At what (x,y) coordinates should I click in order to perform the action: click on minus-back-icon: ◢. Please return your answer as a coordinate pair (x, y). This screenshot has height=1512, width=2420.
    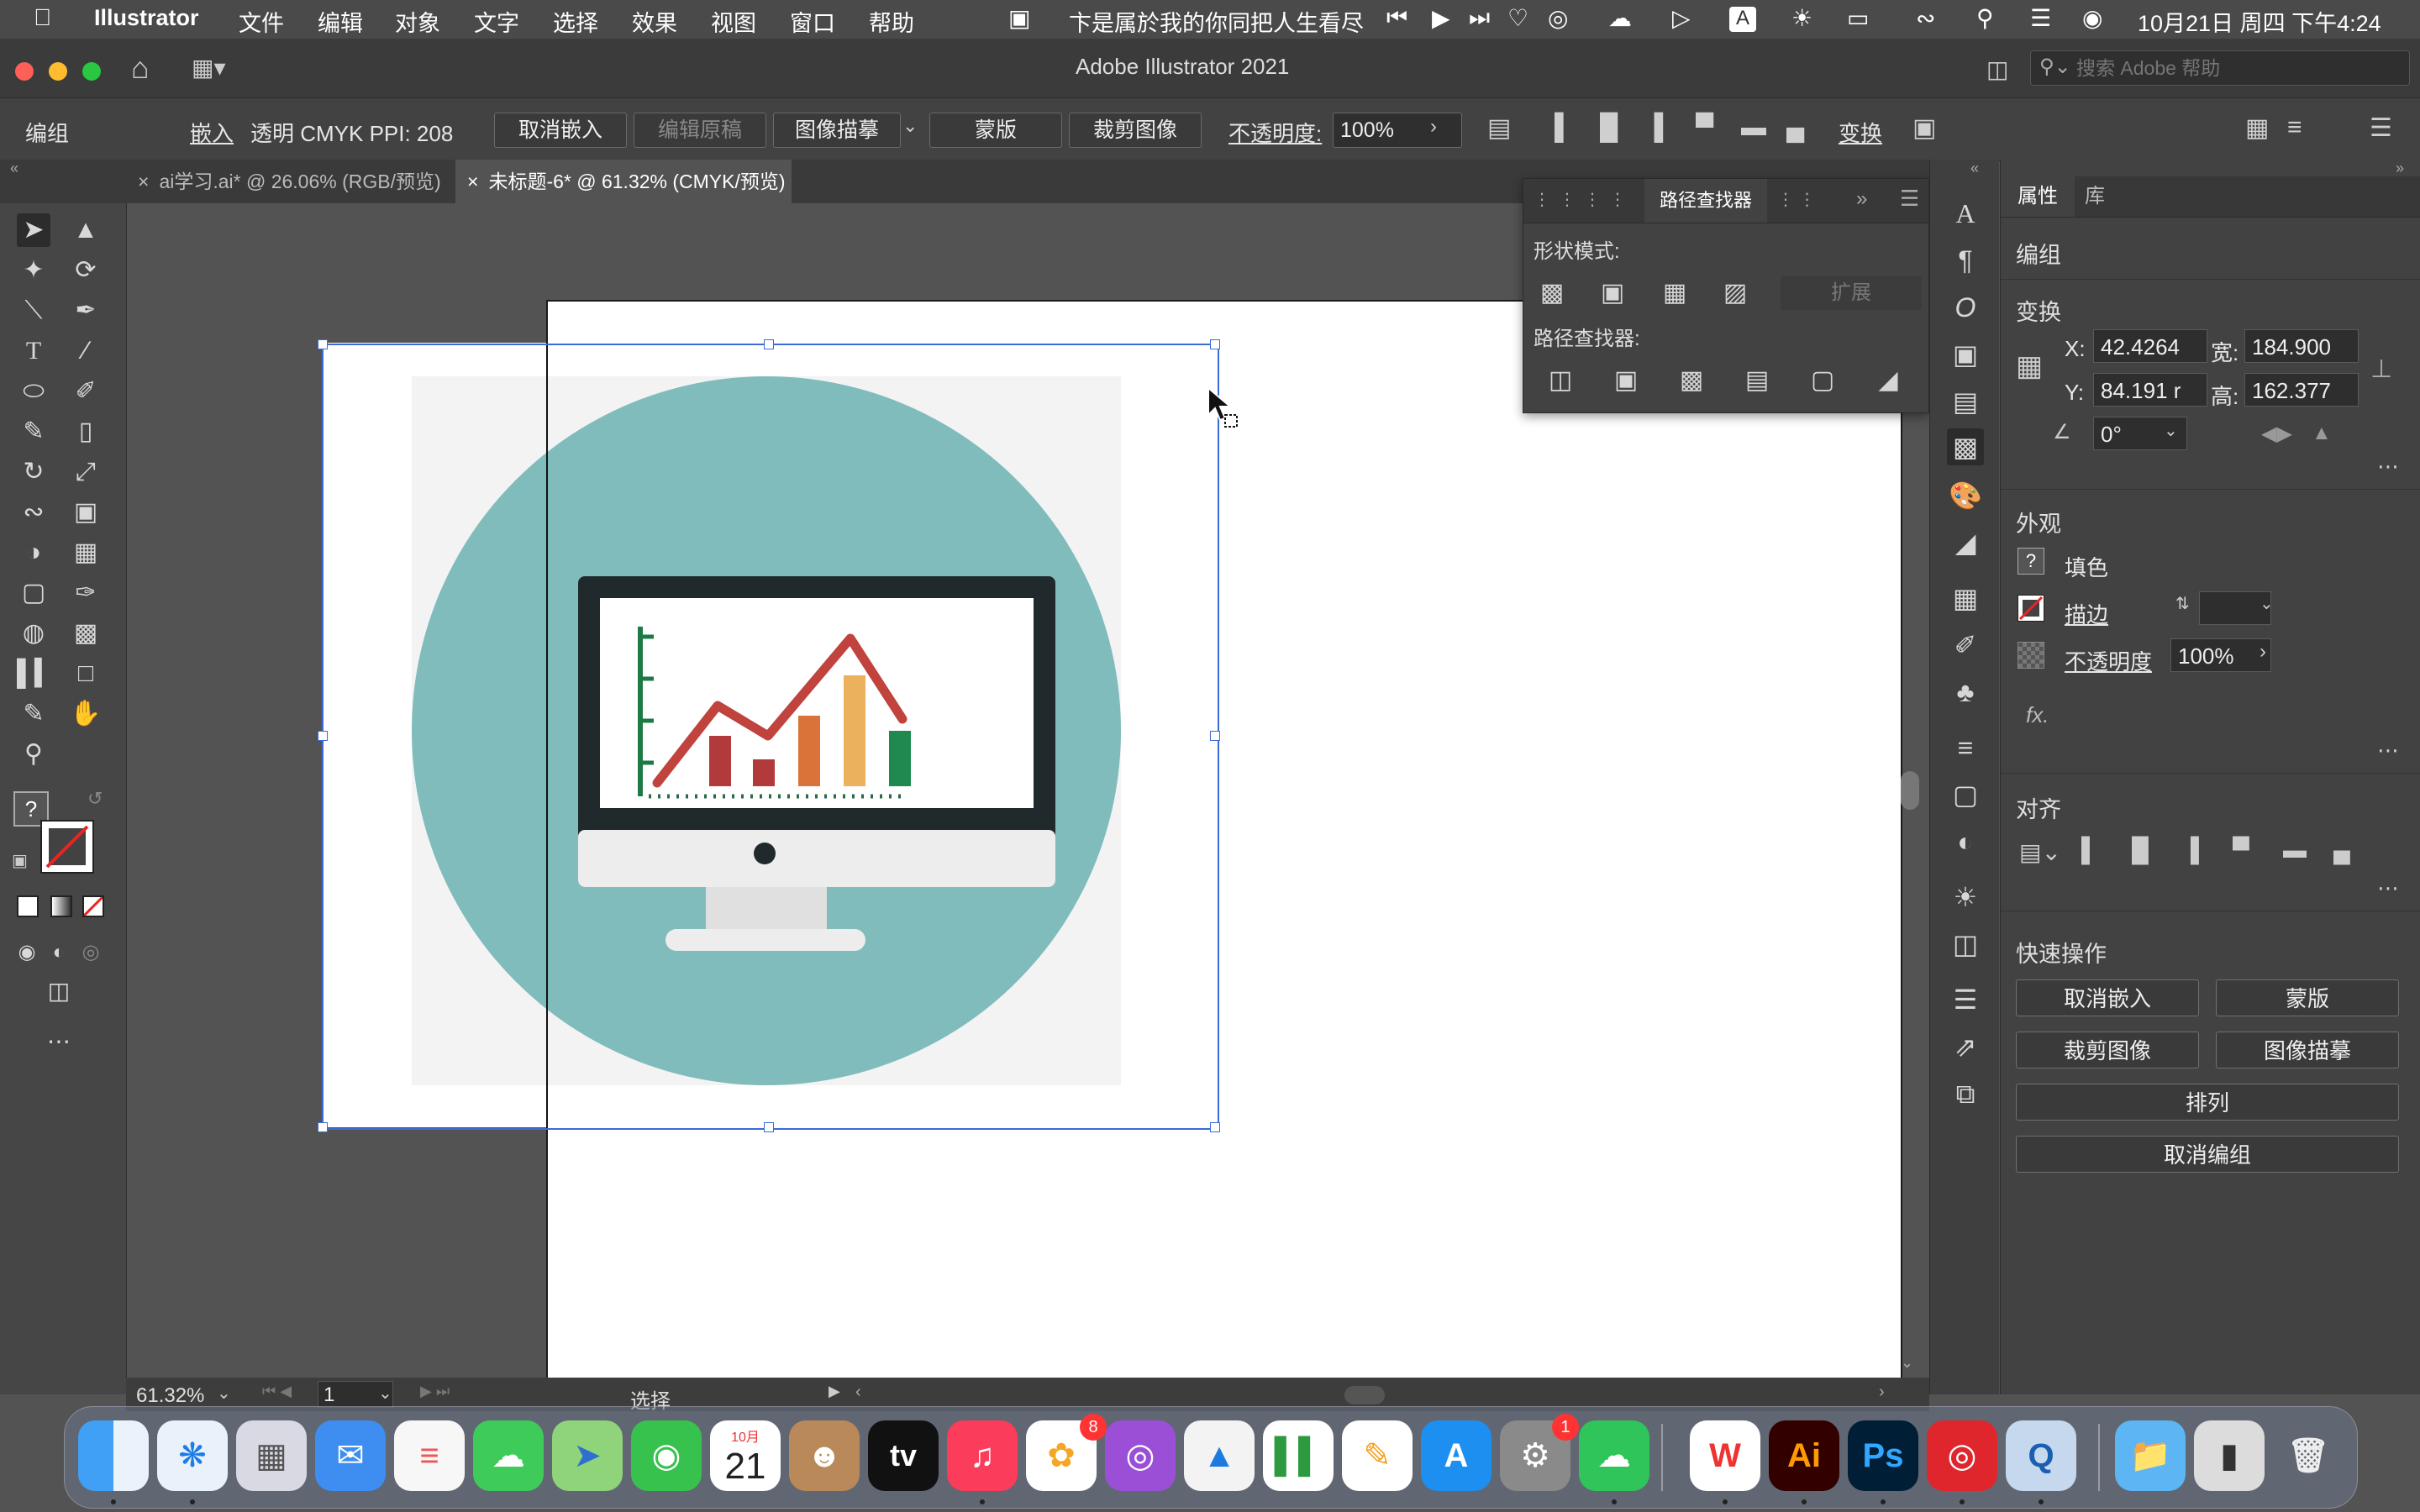
    Looking at the image, I should click on (1888, 380).